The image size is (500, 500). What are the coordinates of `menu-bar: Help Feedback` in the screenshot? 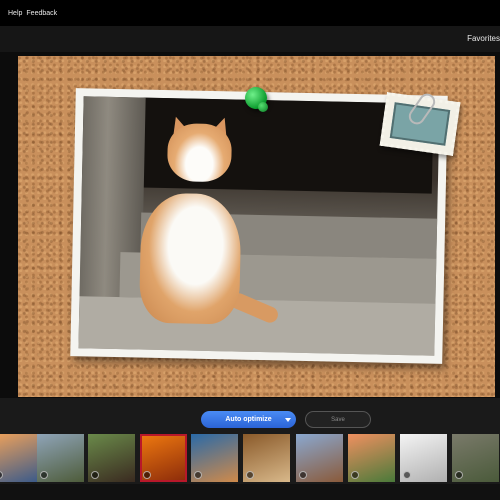 It's located at (250, 13).